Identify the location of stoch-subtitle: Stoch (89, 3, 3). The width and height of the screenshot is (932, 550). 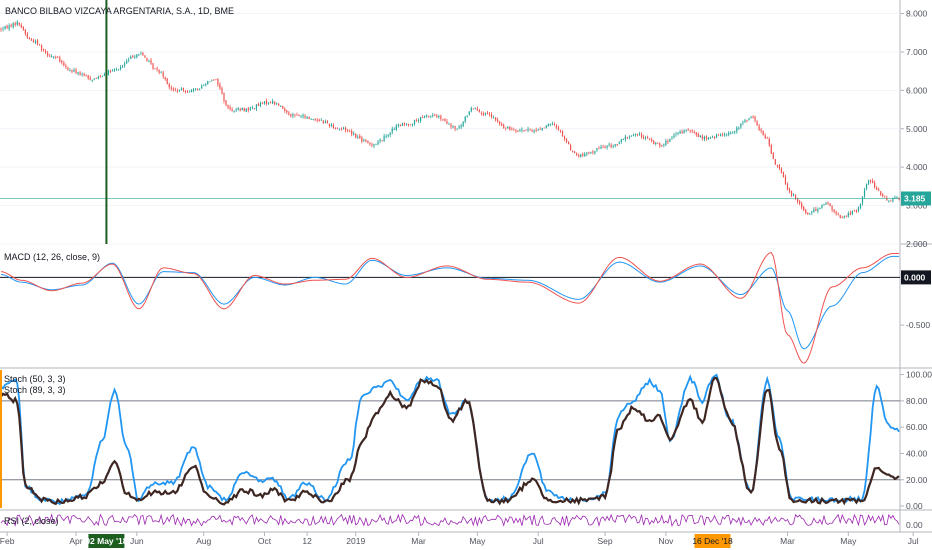
(35, 390).